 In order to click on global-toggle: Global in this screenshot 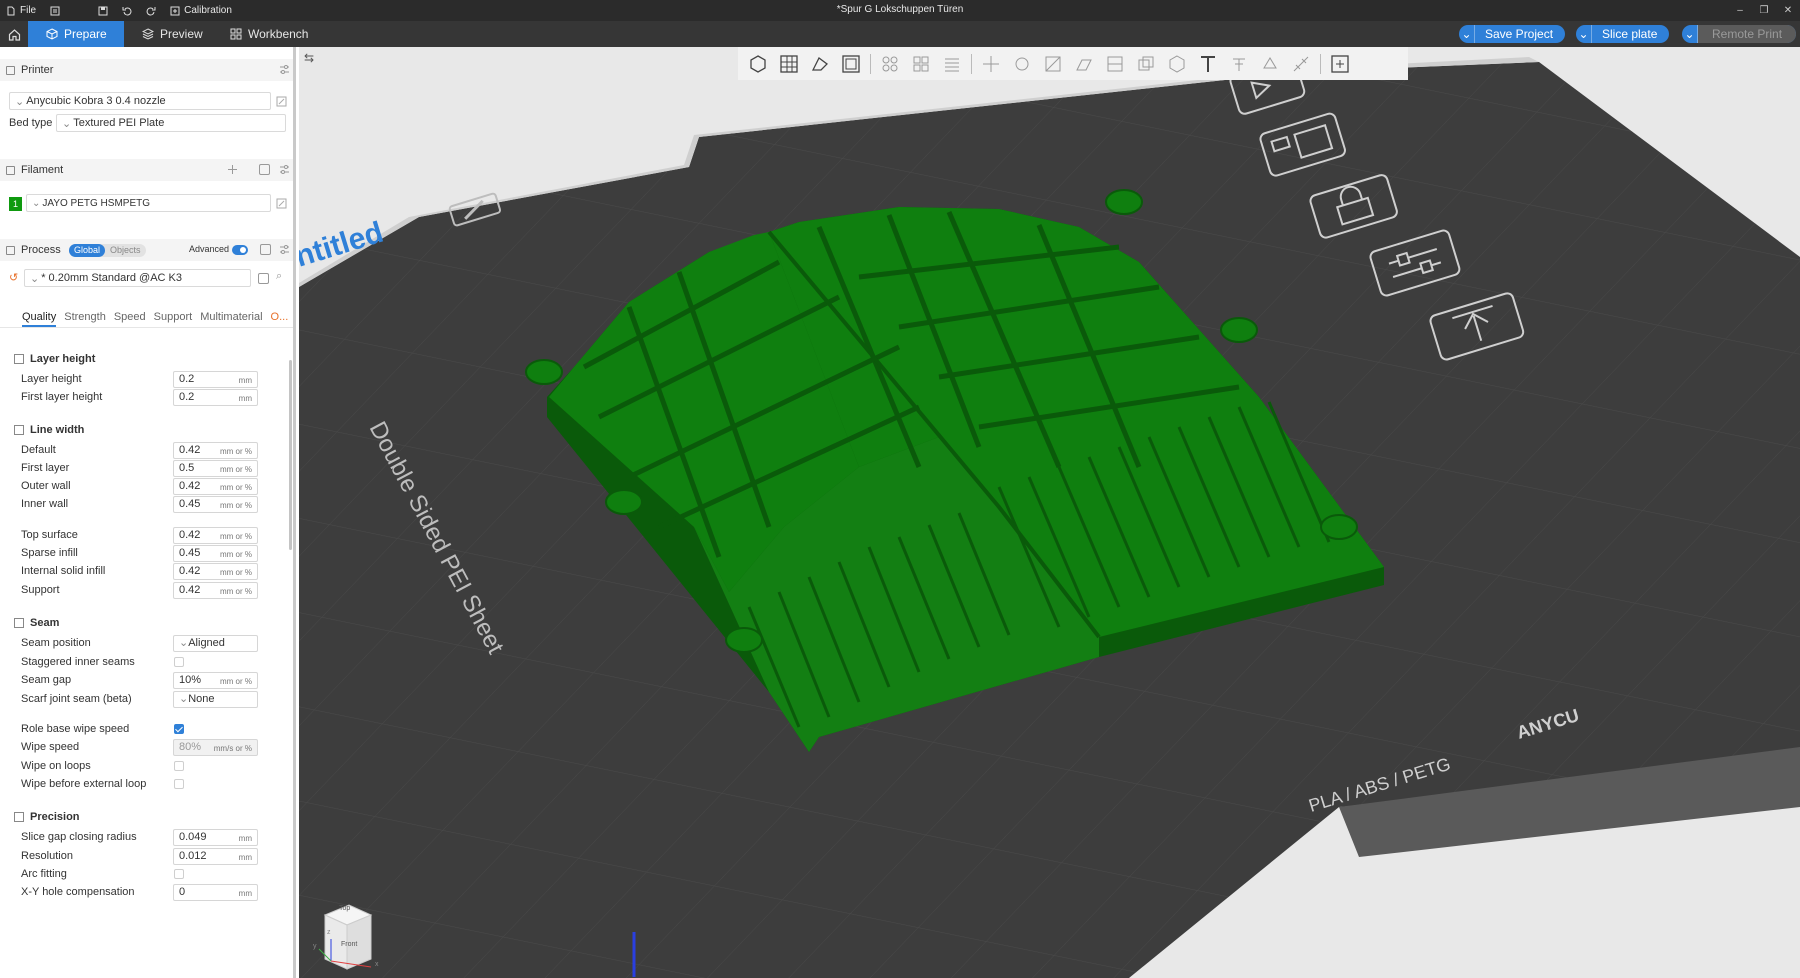, I will do `click(87, 250)`.